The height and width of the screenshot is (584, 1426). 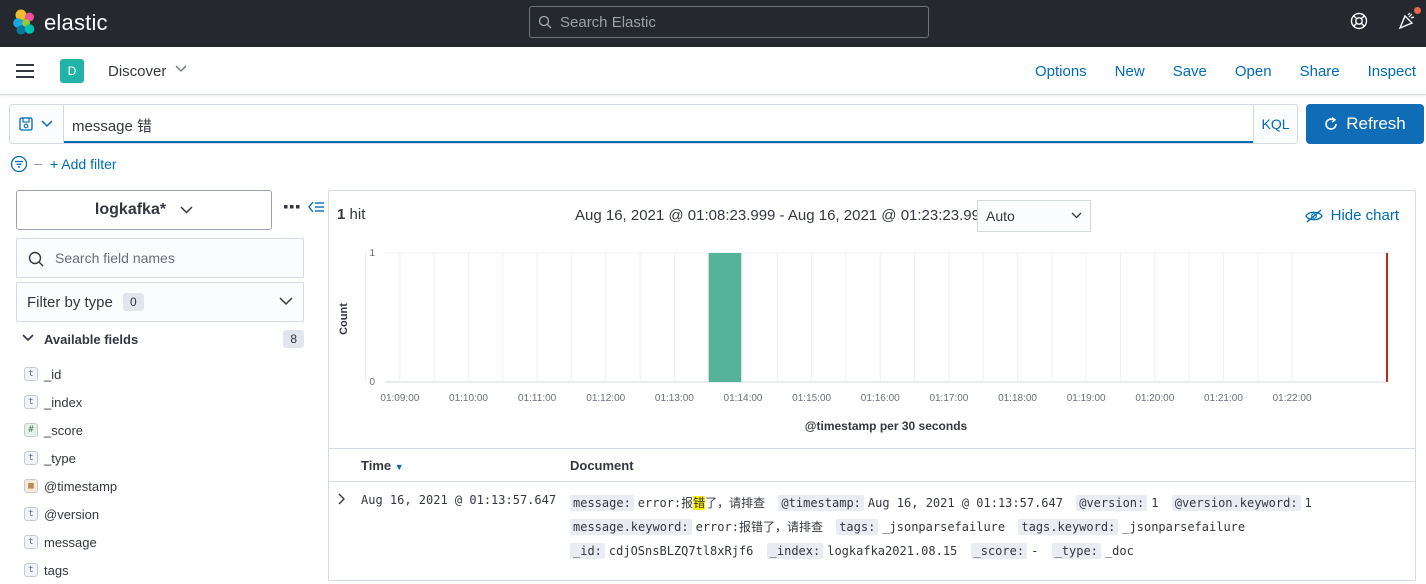 I want to click on field-key: tags:, so click(x=857, y=527).